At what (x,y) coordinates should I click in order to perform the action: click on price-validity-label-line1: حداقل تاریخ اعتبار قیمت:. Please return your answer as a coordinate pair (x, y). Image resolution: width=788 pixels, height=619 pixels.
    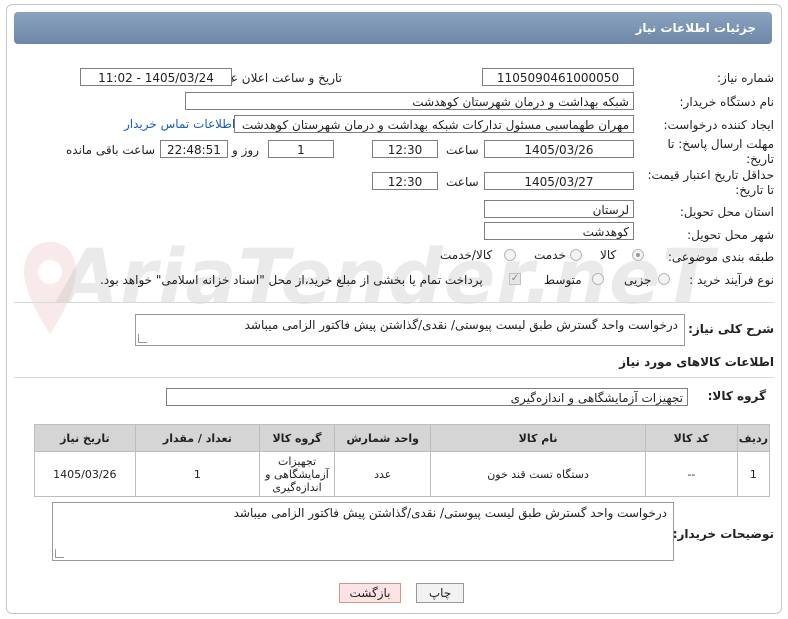
    Looking at the image, I should click on (710, 175).